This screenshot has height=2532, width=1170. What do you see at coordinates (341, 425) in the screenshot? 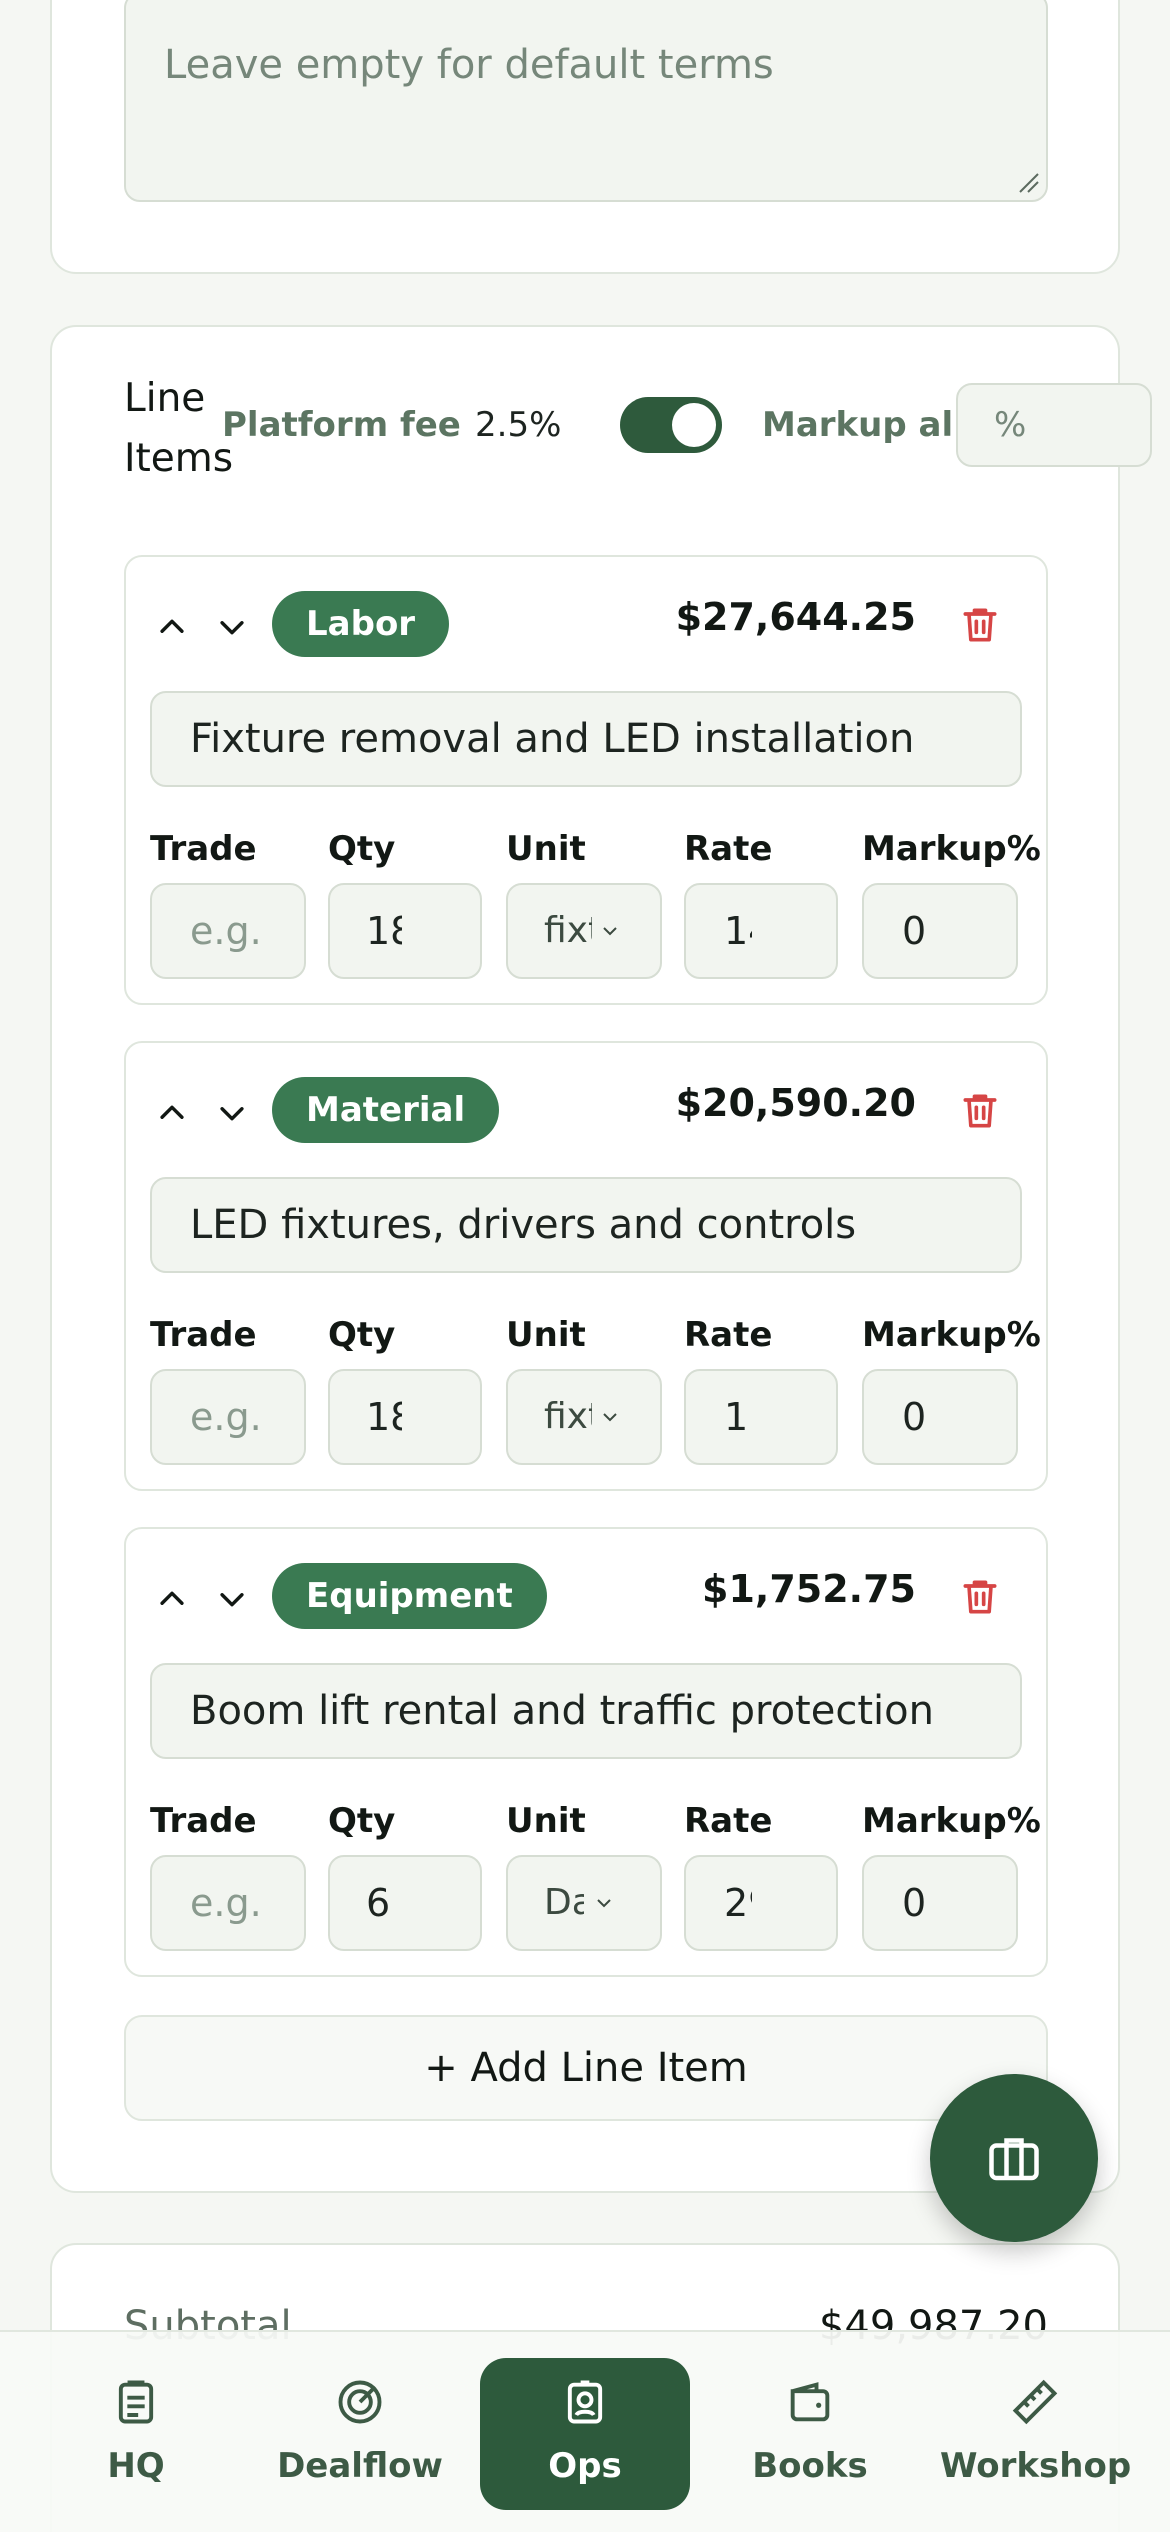
I see `platform-fee-label: Platform fee` at bounding box center [341, 425].